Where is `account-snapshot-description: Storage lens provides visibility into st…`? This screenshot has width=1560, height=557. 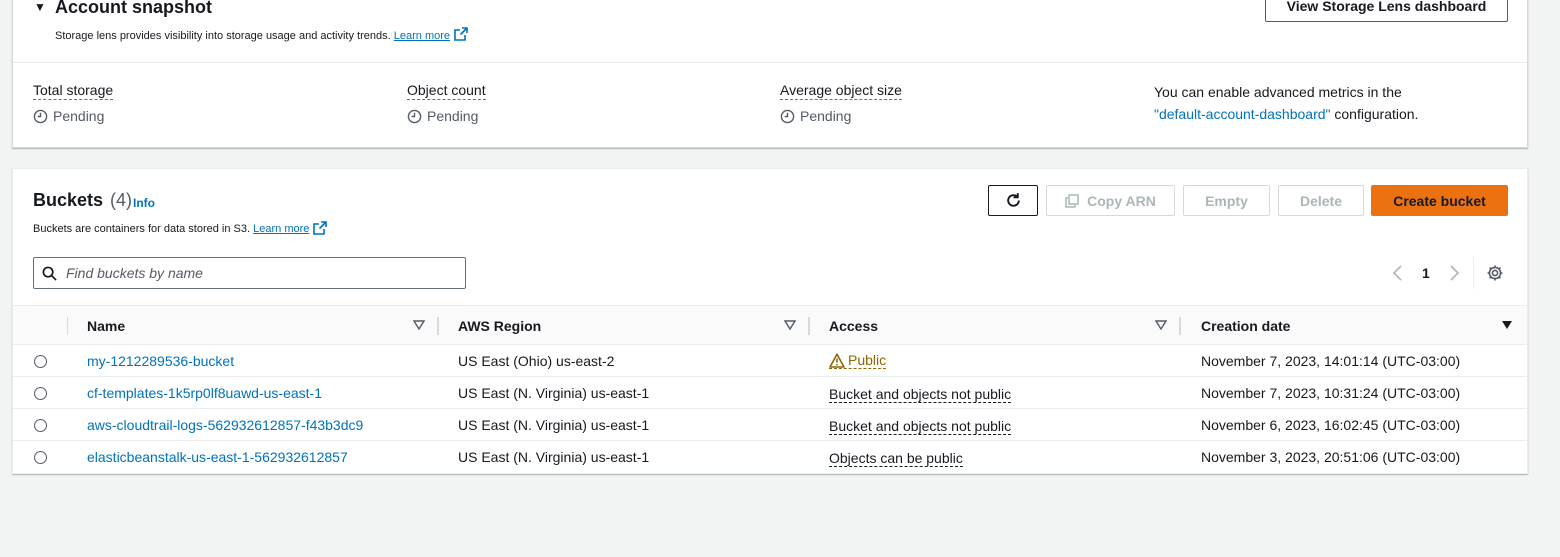 account-snapshot-description: Storage lens provides visibility into st… is located at coordinates (261, 35).